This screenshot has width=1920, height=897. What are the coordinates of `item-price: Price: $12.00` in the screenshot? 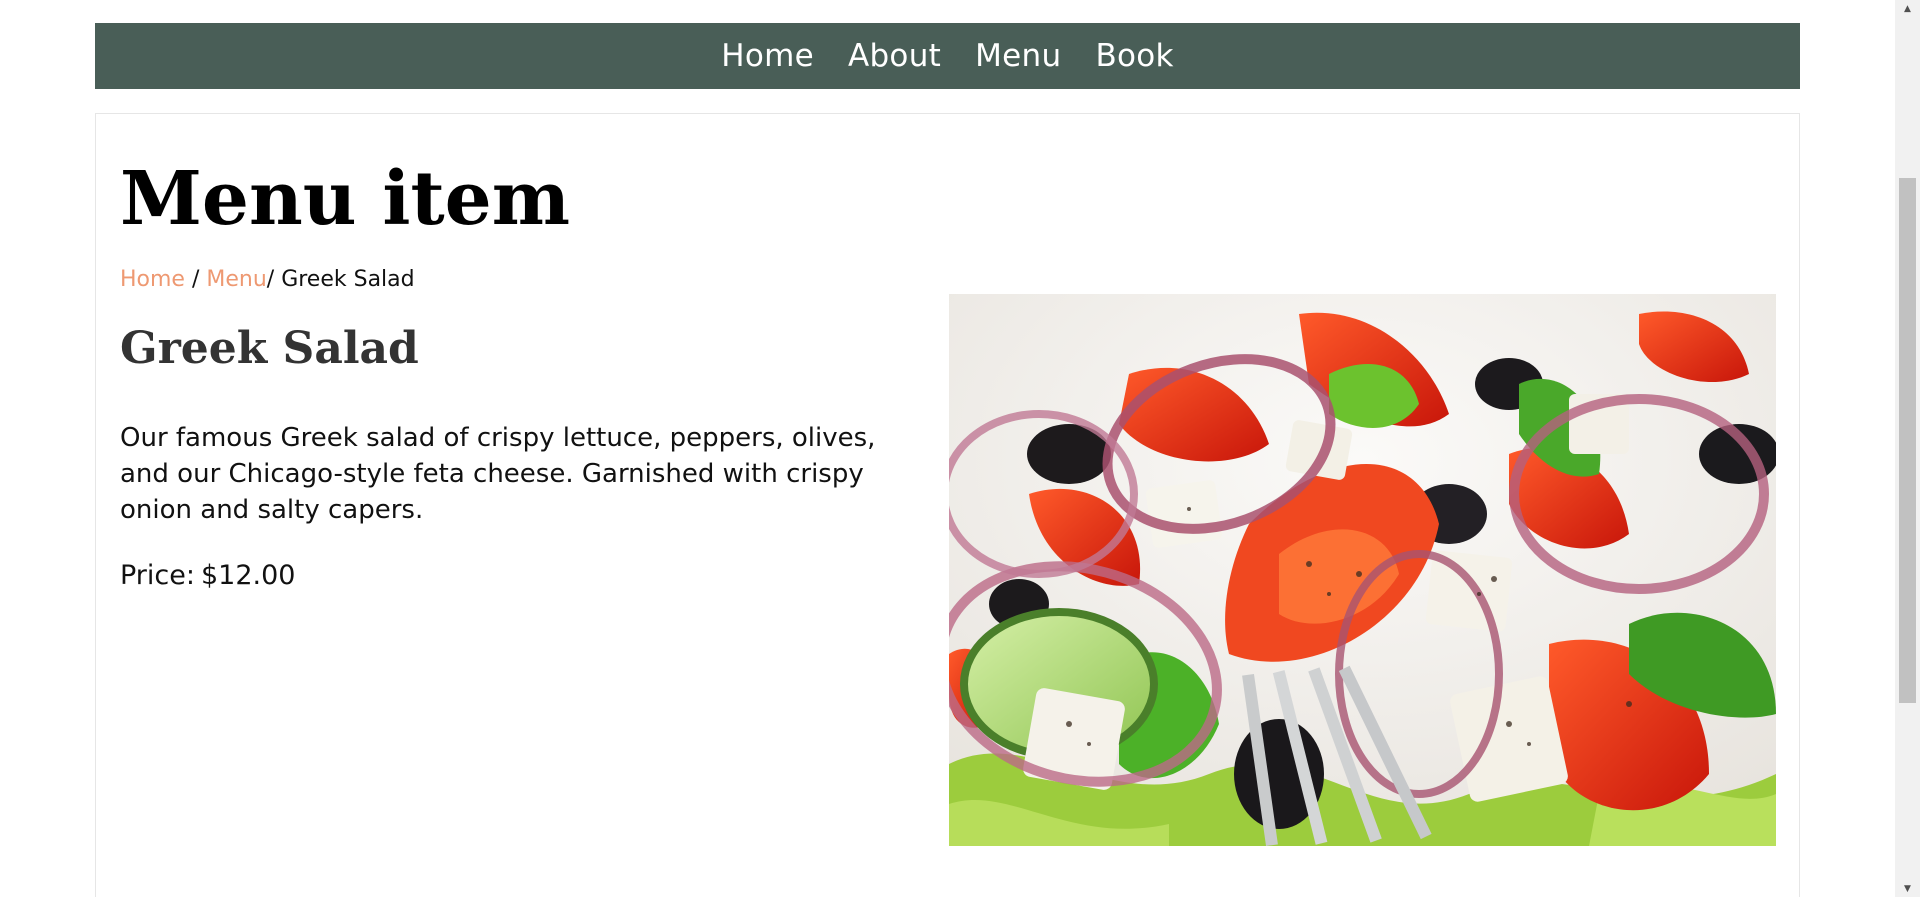 It's located at (207, 575).